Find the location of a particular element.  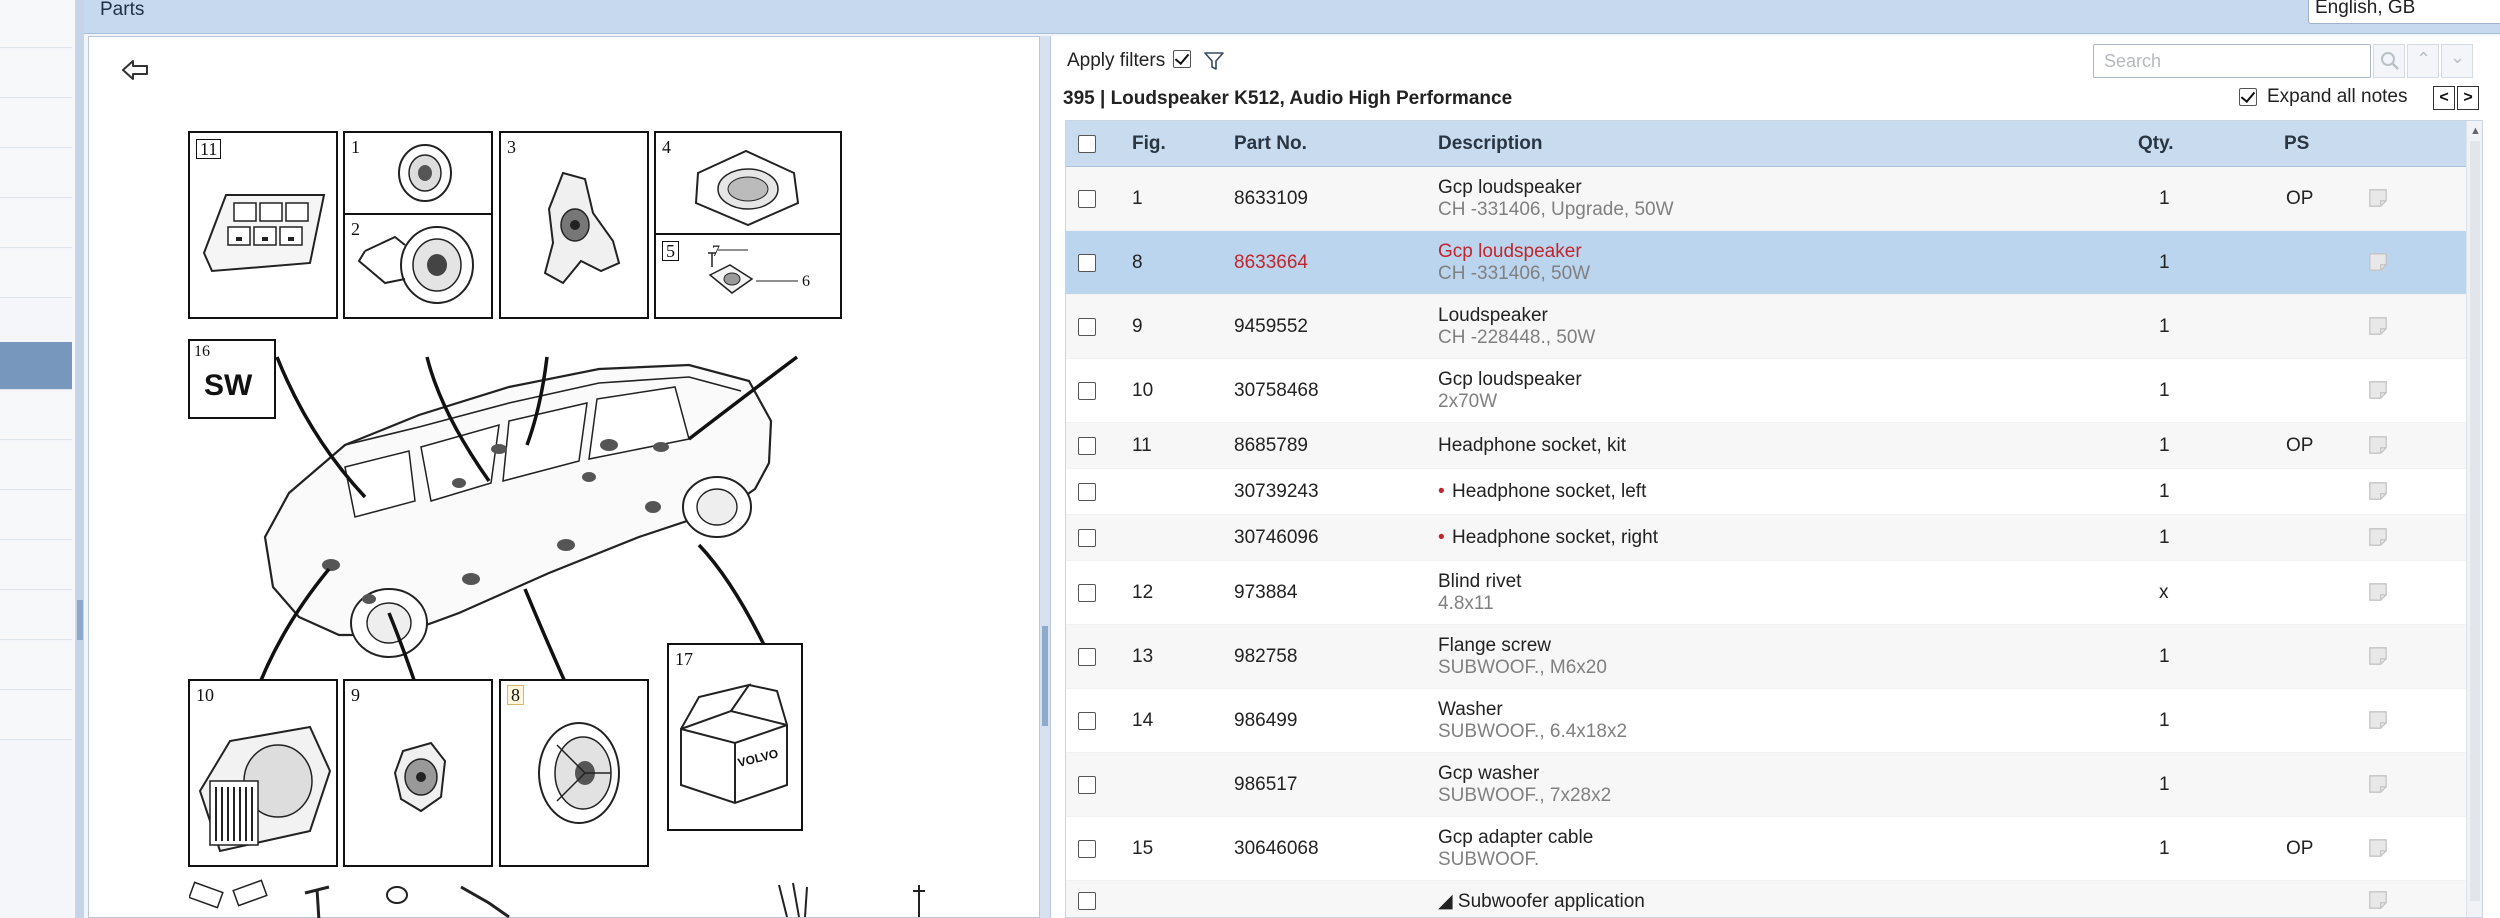

figure-box-11: 11 is located at coordinates (263, 225).